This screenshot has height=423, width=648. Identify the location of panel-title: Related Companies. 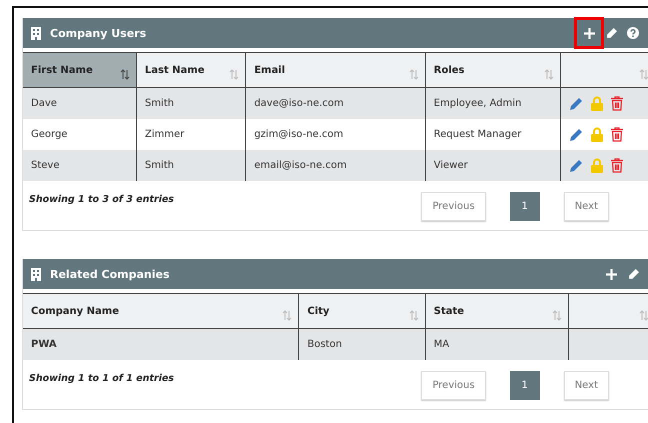
(110, 274).